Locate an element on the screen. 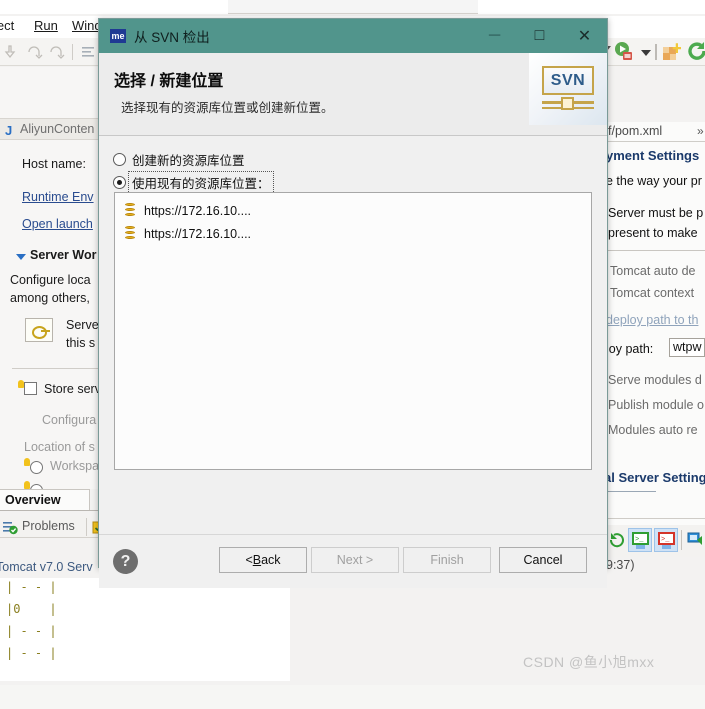 Image resolution: width=705 pixels, height=709 pixels. step-return-icon is located at coordinates (57, 52).